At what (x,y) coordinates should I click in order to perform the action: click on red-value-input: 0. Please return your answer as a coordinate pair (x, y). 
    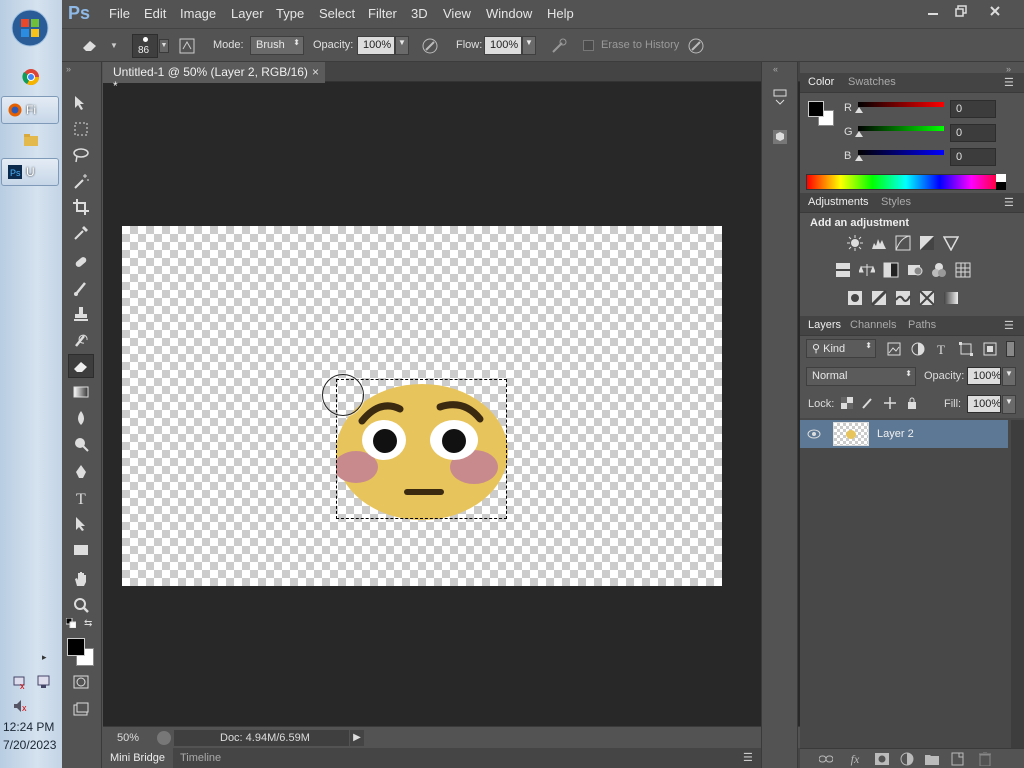
    Looking at the image, I should click on (973, 109).